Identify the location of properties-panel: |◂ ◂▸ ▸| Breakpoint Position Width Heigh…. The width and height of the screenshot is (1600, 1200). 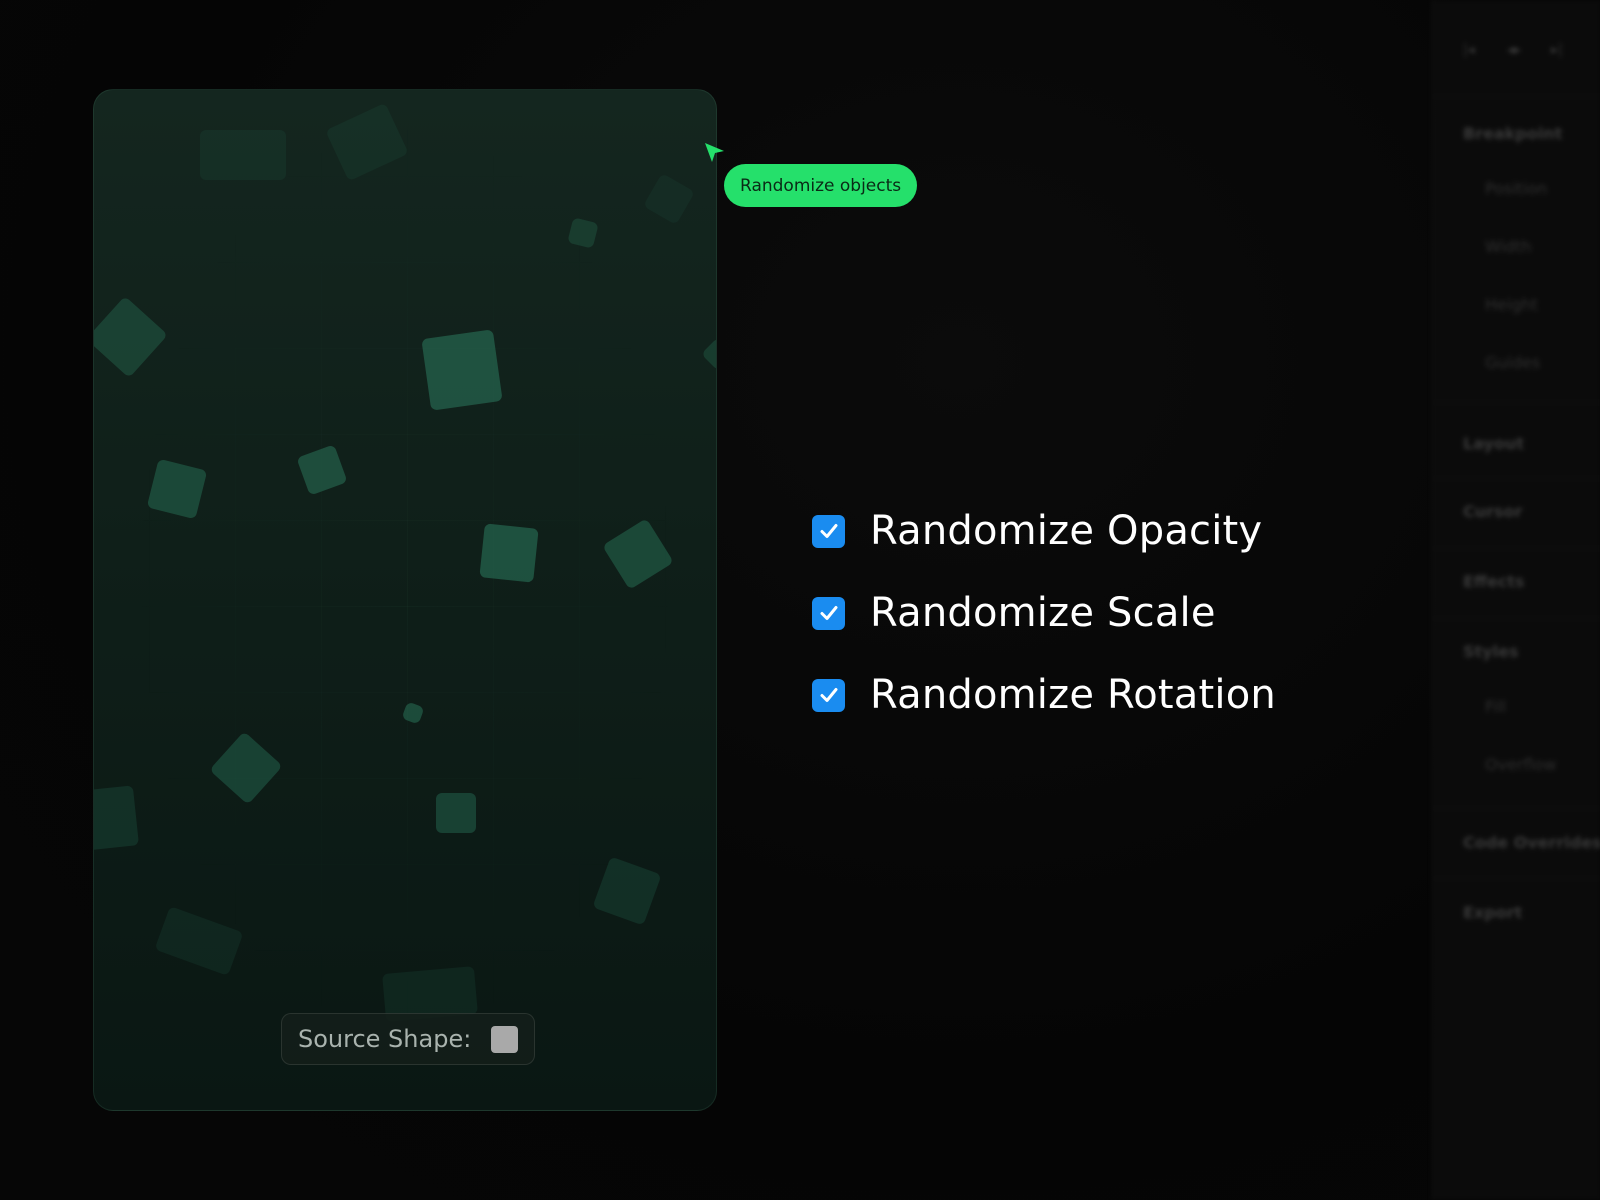
(1516, 600).